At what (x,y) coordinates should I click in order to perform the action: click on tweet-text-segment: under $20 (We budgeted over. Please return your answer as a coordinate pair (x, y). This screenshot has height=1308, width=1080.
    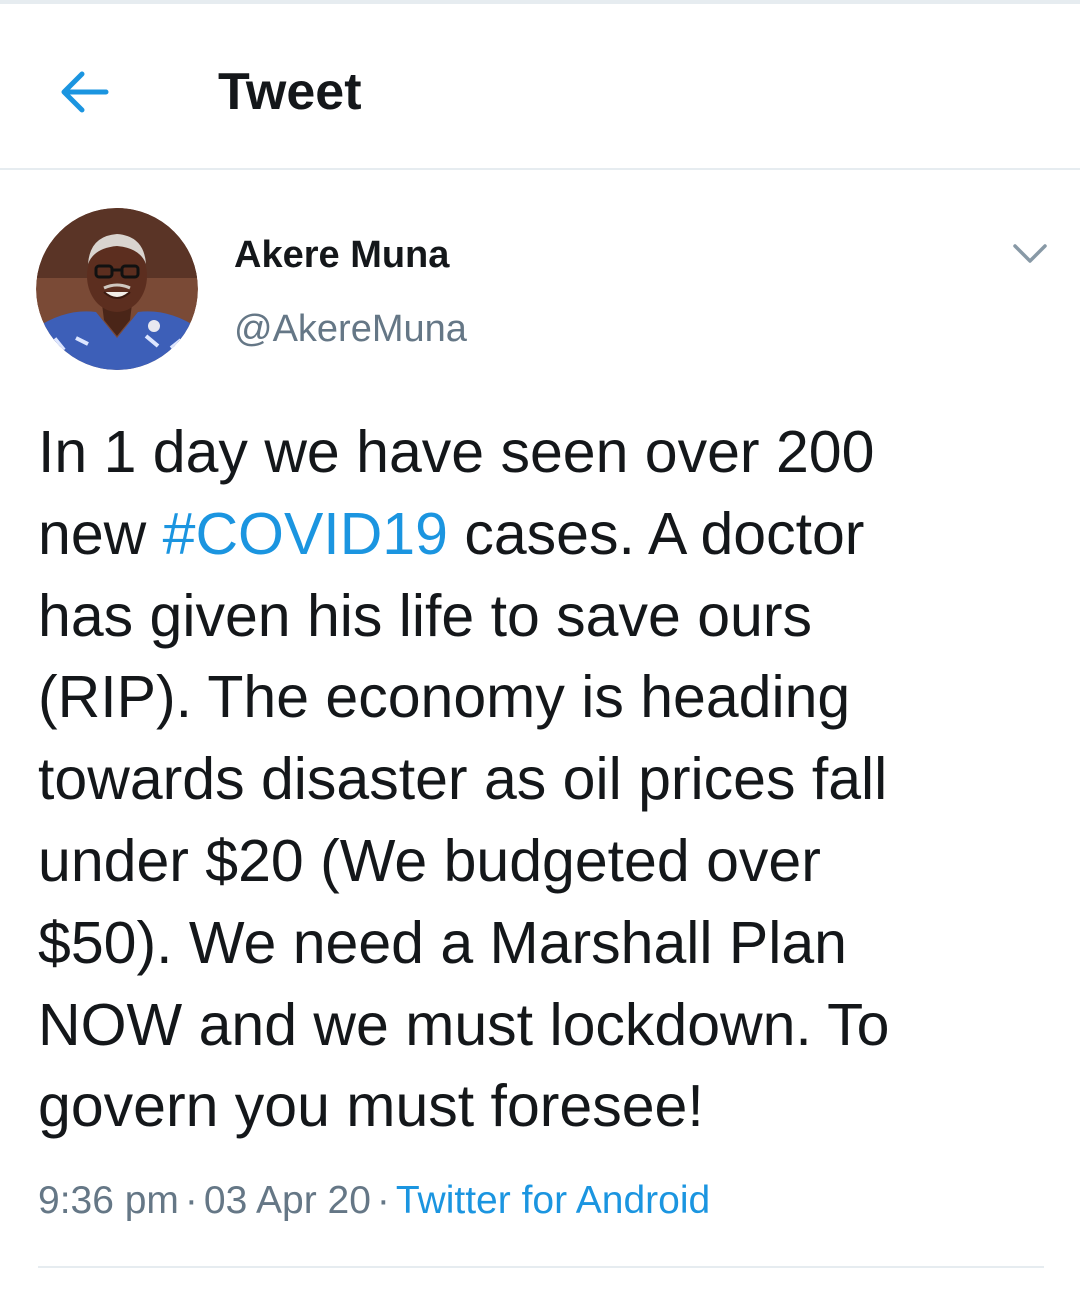
    Looking at the image, I should click on (429, 860).